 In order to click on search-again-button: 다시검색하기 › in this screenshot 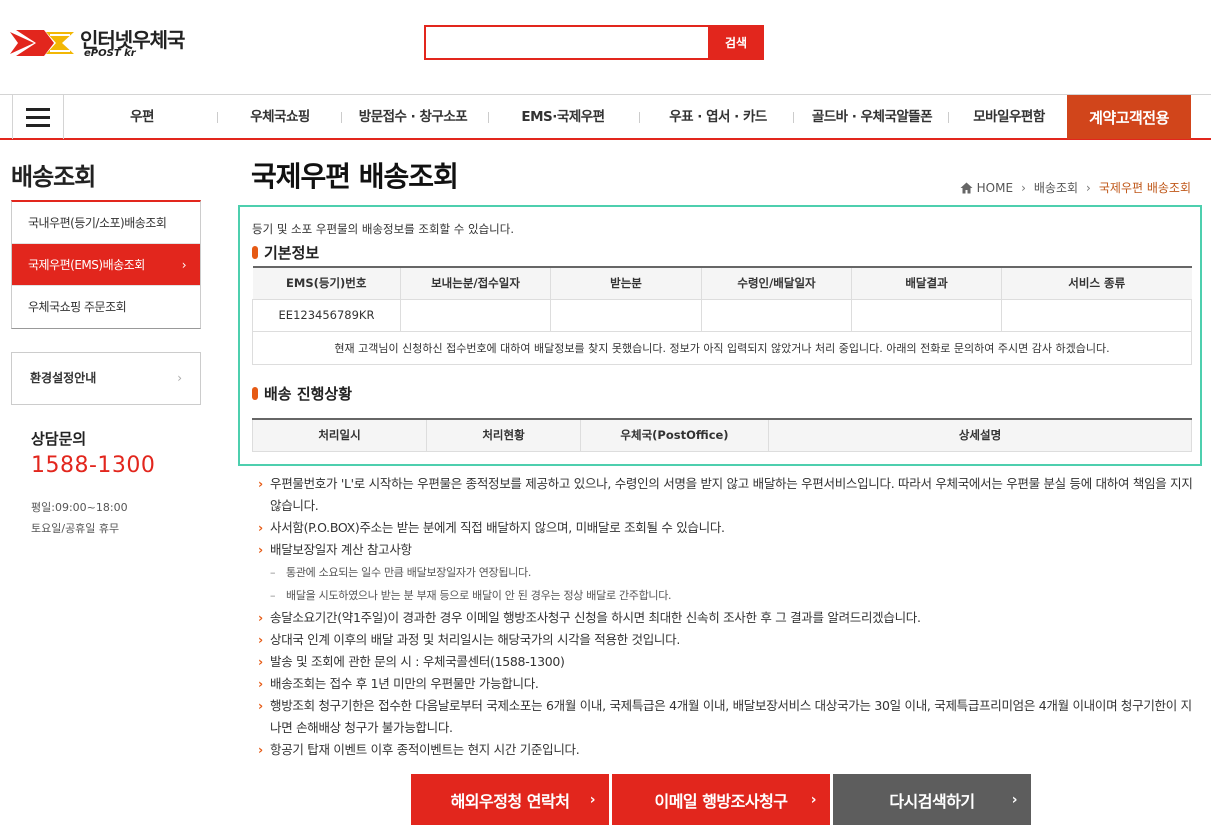, I will do `click(932, 799)`.